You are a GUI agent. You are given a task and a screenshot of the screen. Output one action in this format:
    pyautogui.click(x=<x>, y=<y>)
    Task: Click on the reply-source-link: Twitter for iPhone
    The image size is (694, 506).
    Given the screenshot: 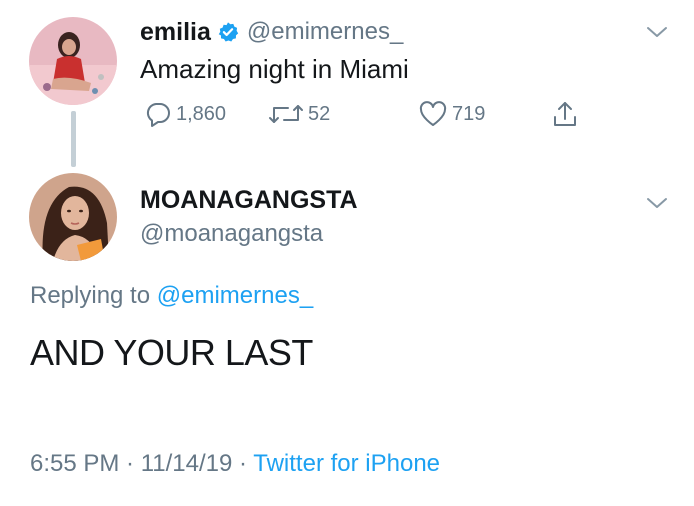 What is the action you would take?
    pyautogui.click(x=346, y=463)
    